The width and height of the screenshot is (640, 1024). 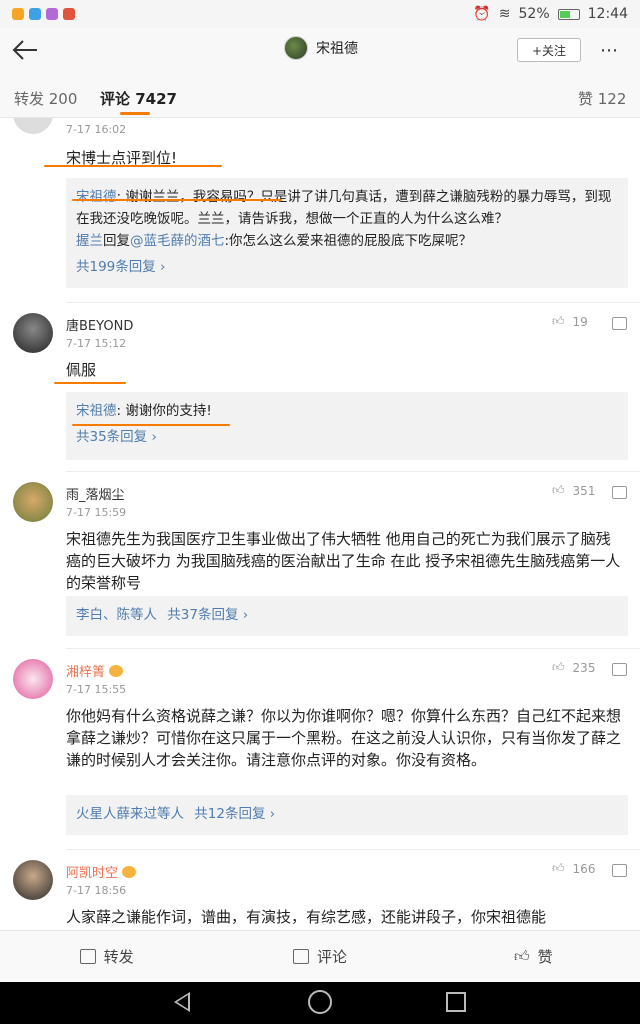 What do you see at coordinates (534, 14) in the screenshot?
I see `battery-percent: 52%` at bounding box center [534, 14].